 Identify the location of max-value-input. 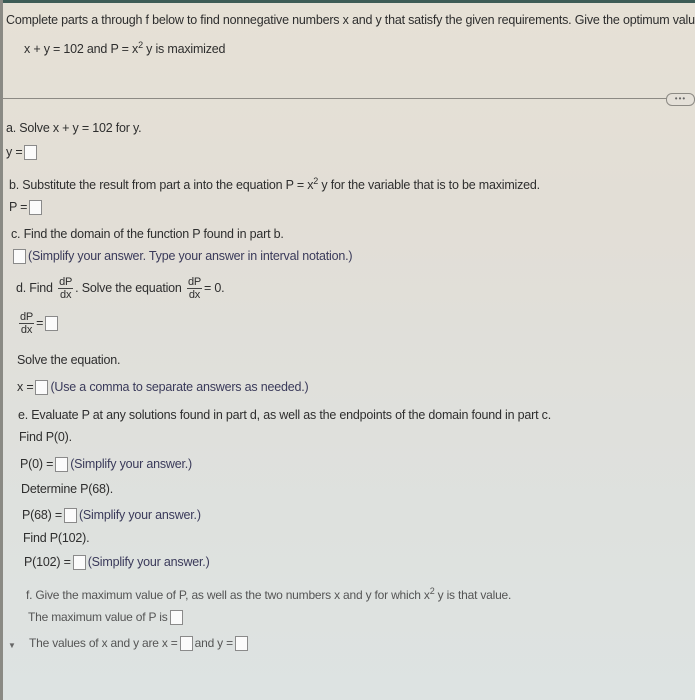
(176, 618).